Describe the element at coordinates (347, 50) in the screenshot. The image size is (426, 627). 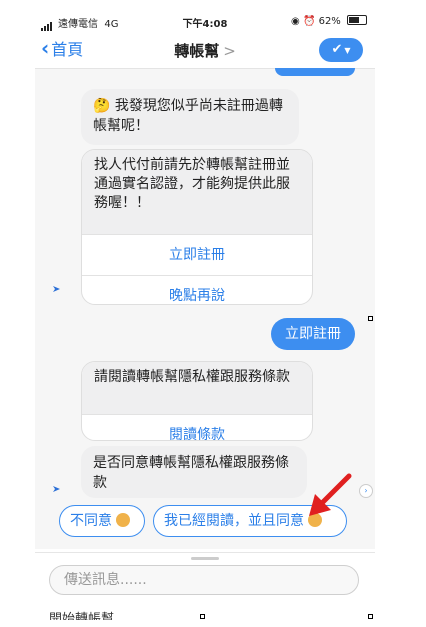
I see `chevron-down-icon: ▼` at that location.